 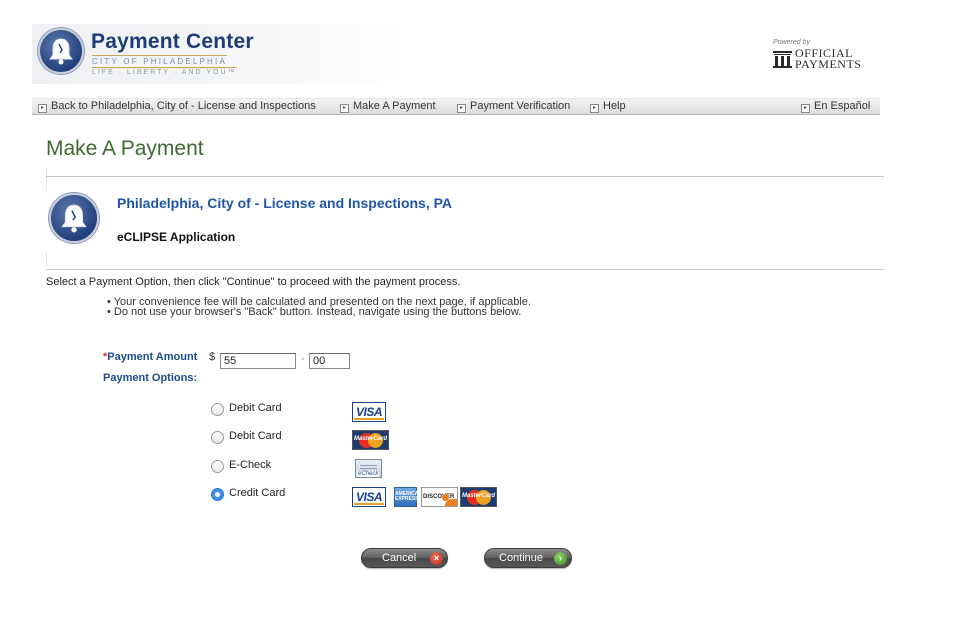 What do you see at coordinates (436, 558) in the screenshot?
I see `close-icon: ×` at bounding box center [436, 558].